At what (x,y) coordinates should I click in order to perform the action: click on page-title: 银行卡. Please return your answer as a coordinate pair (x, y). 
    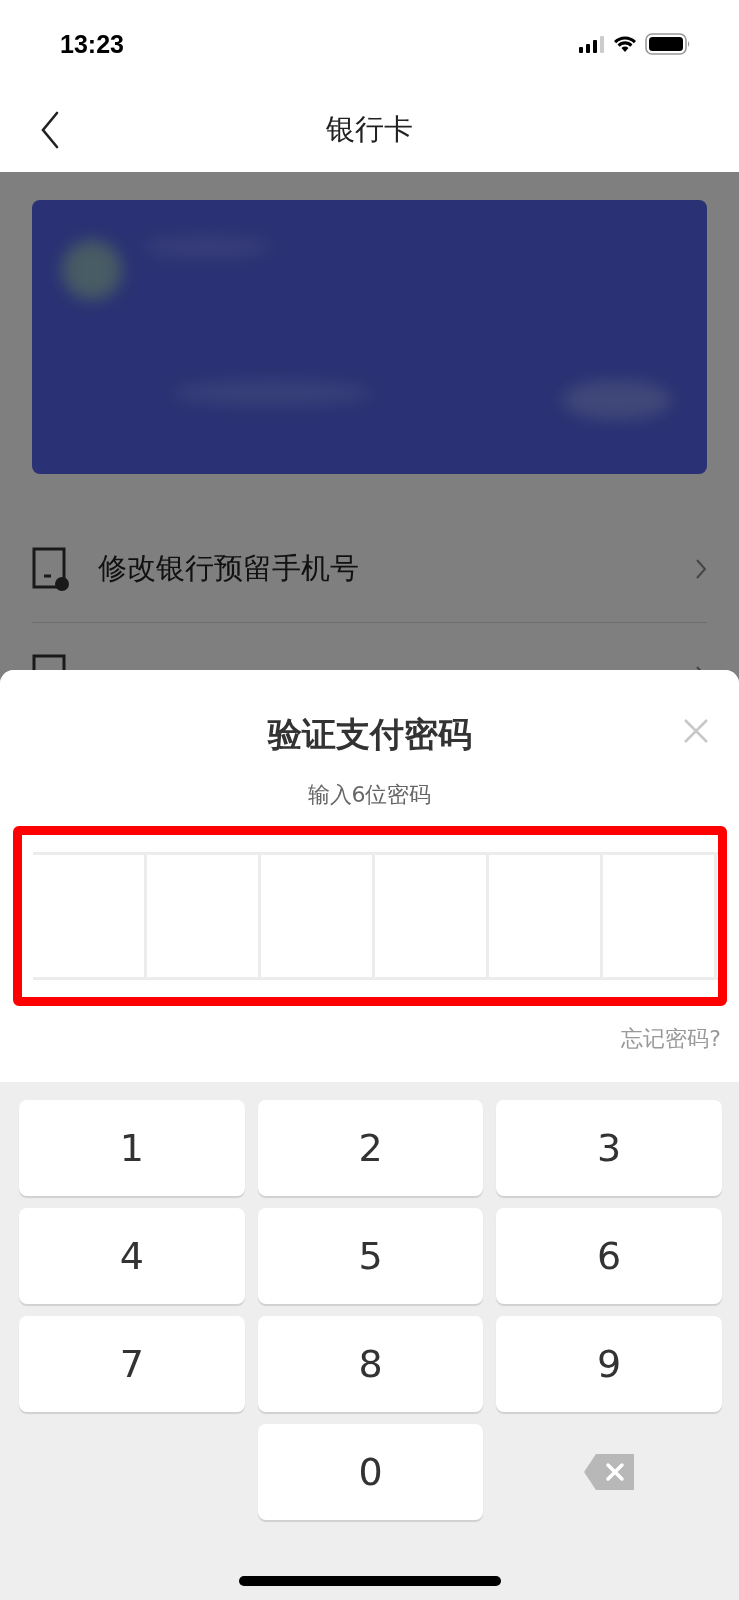
    Looking at the image, I should click on (369, 129).